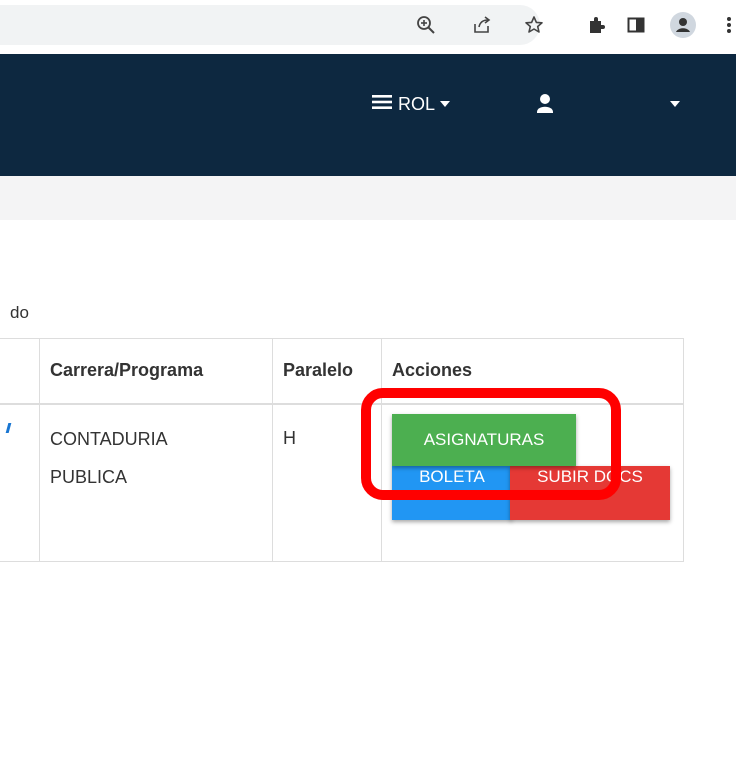 The image size is (736, 771). I want to click on header-cell-cut, so click(20, 371).